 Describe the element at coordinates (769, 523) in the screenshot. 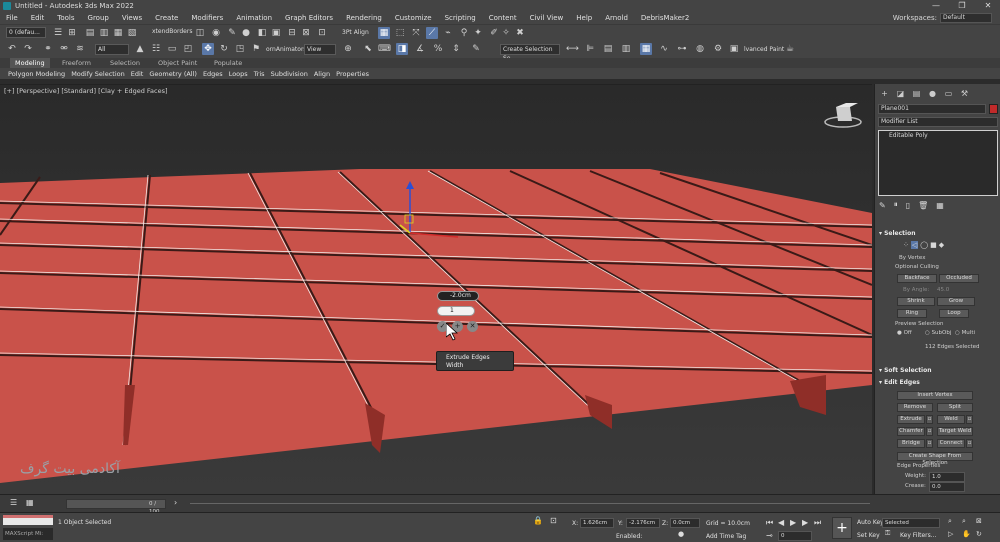

I see `goto-start-icon: ⏮` at that location.